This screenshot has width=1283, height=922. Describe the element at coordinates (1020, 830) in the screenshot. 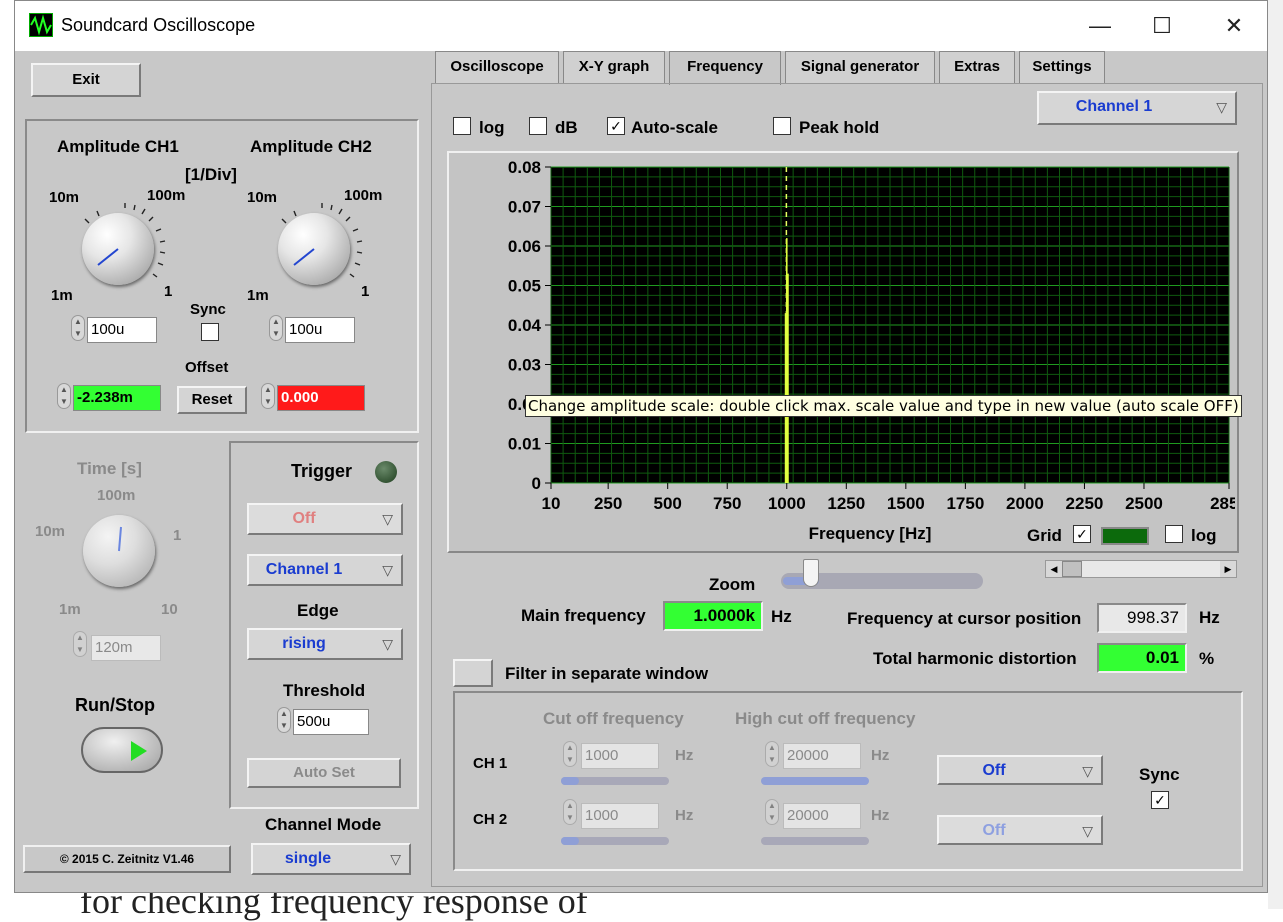

I see `filter-ch2-dropdown: Off ▽` at that location.